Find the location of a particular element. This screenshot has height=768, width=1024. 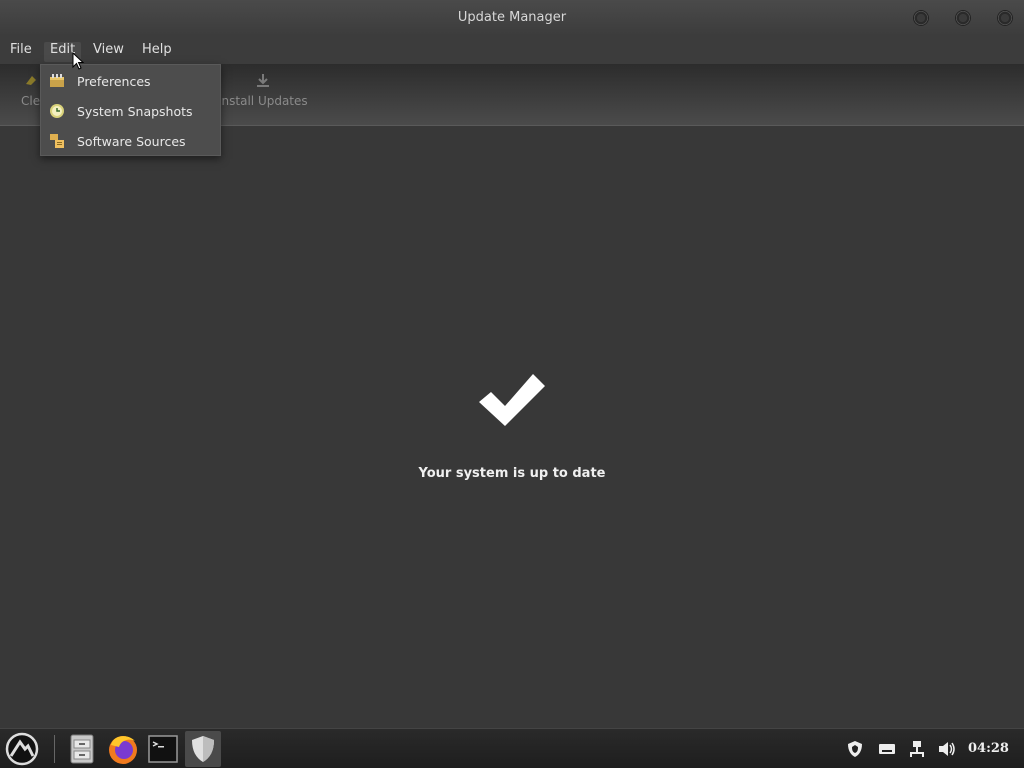

window-title: Update Manager is located at coordinates (512, 17).